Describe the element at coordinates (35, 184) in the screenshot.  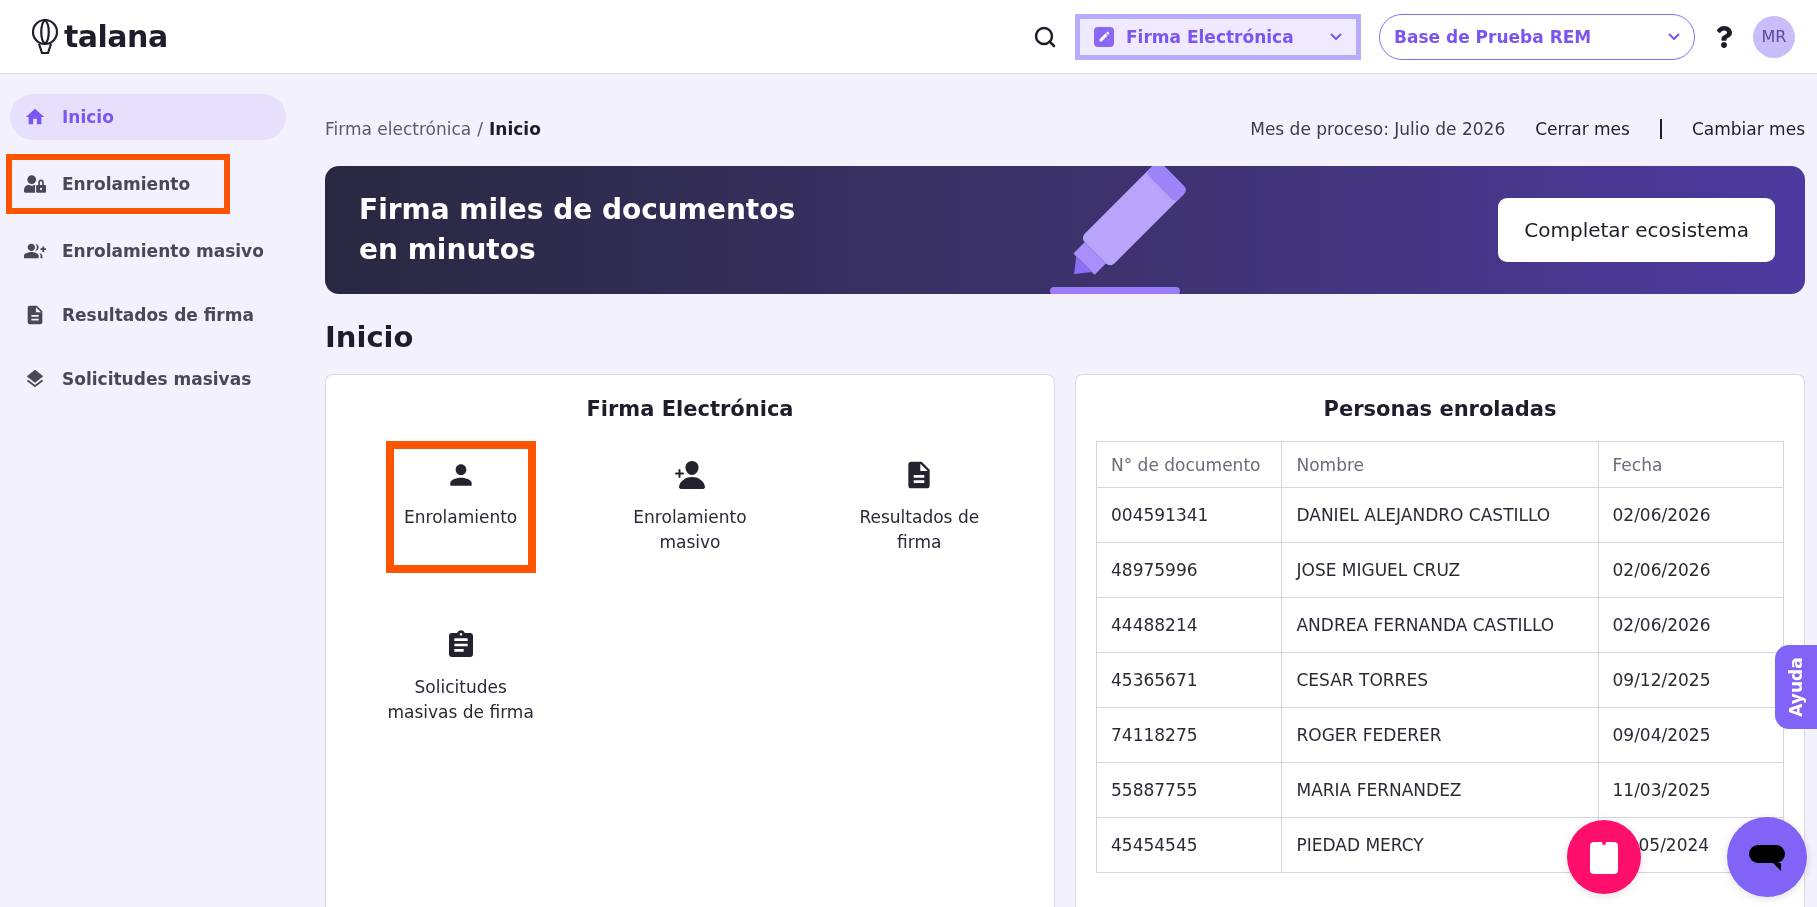
I see `user-lock-icon` at that location.